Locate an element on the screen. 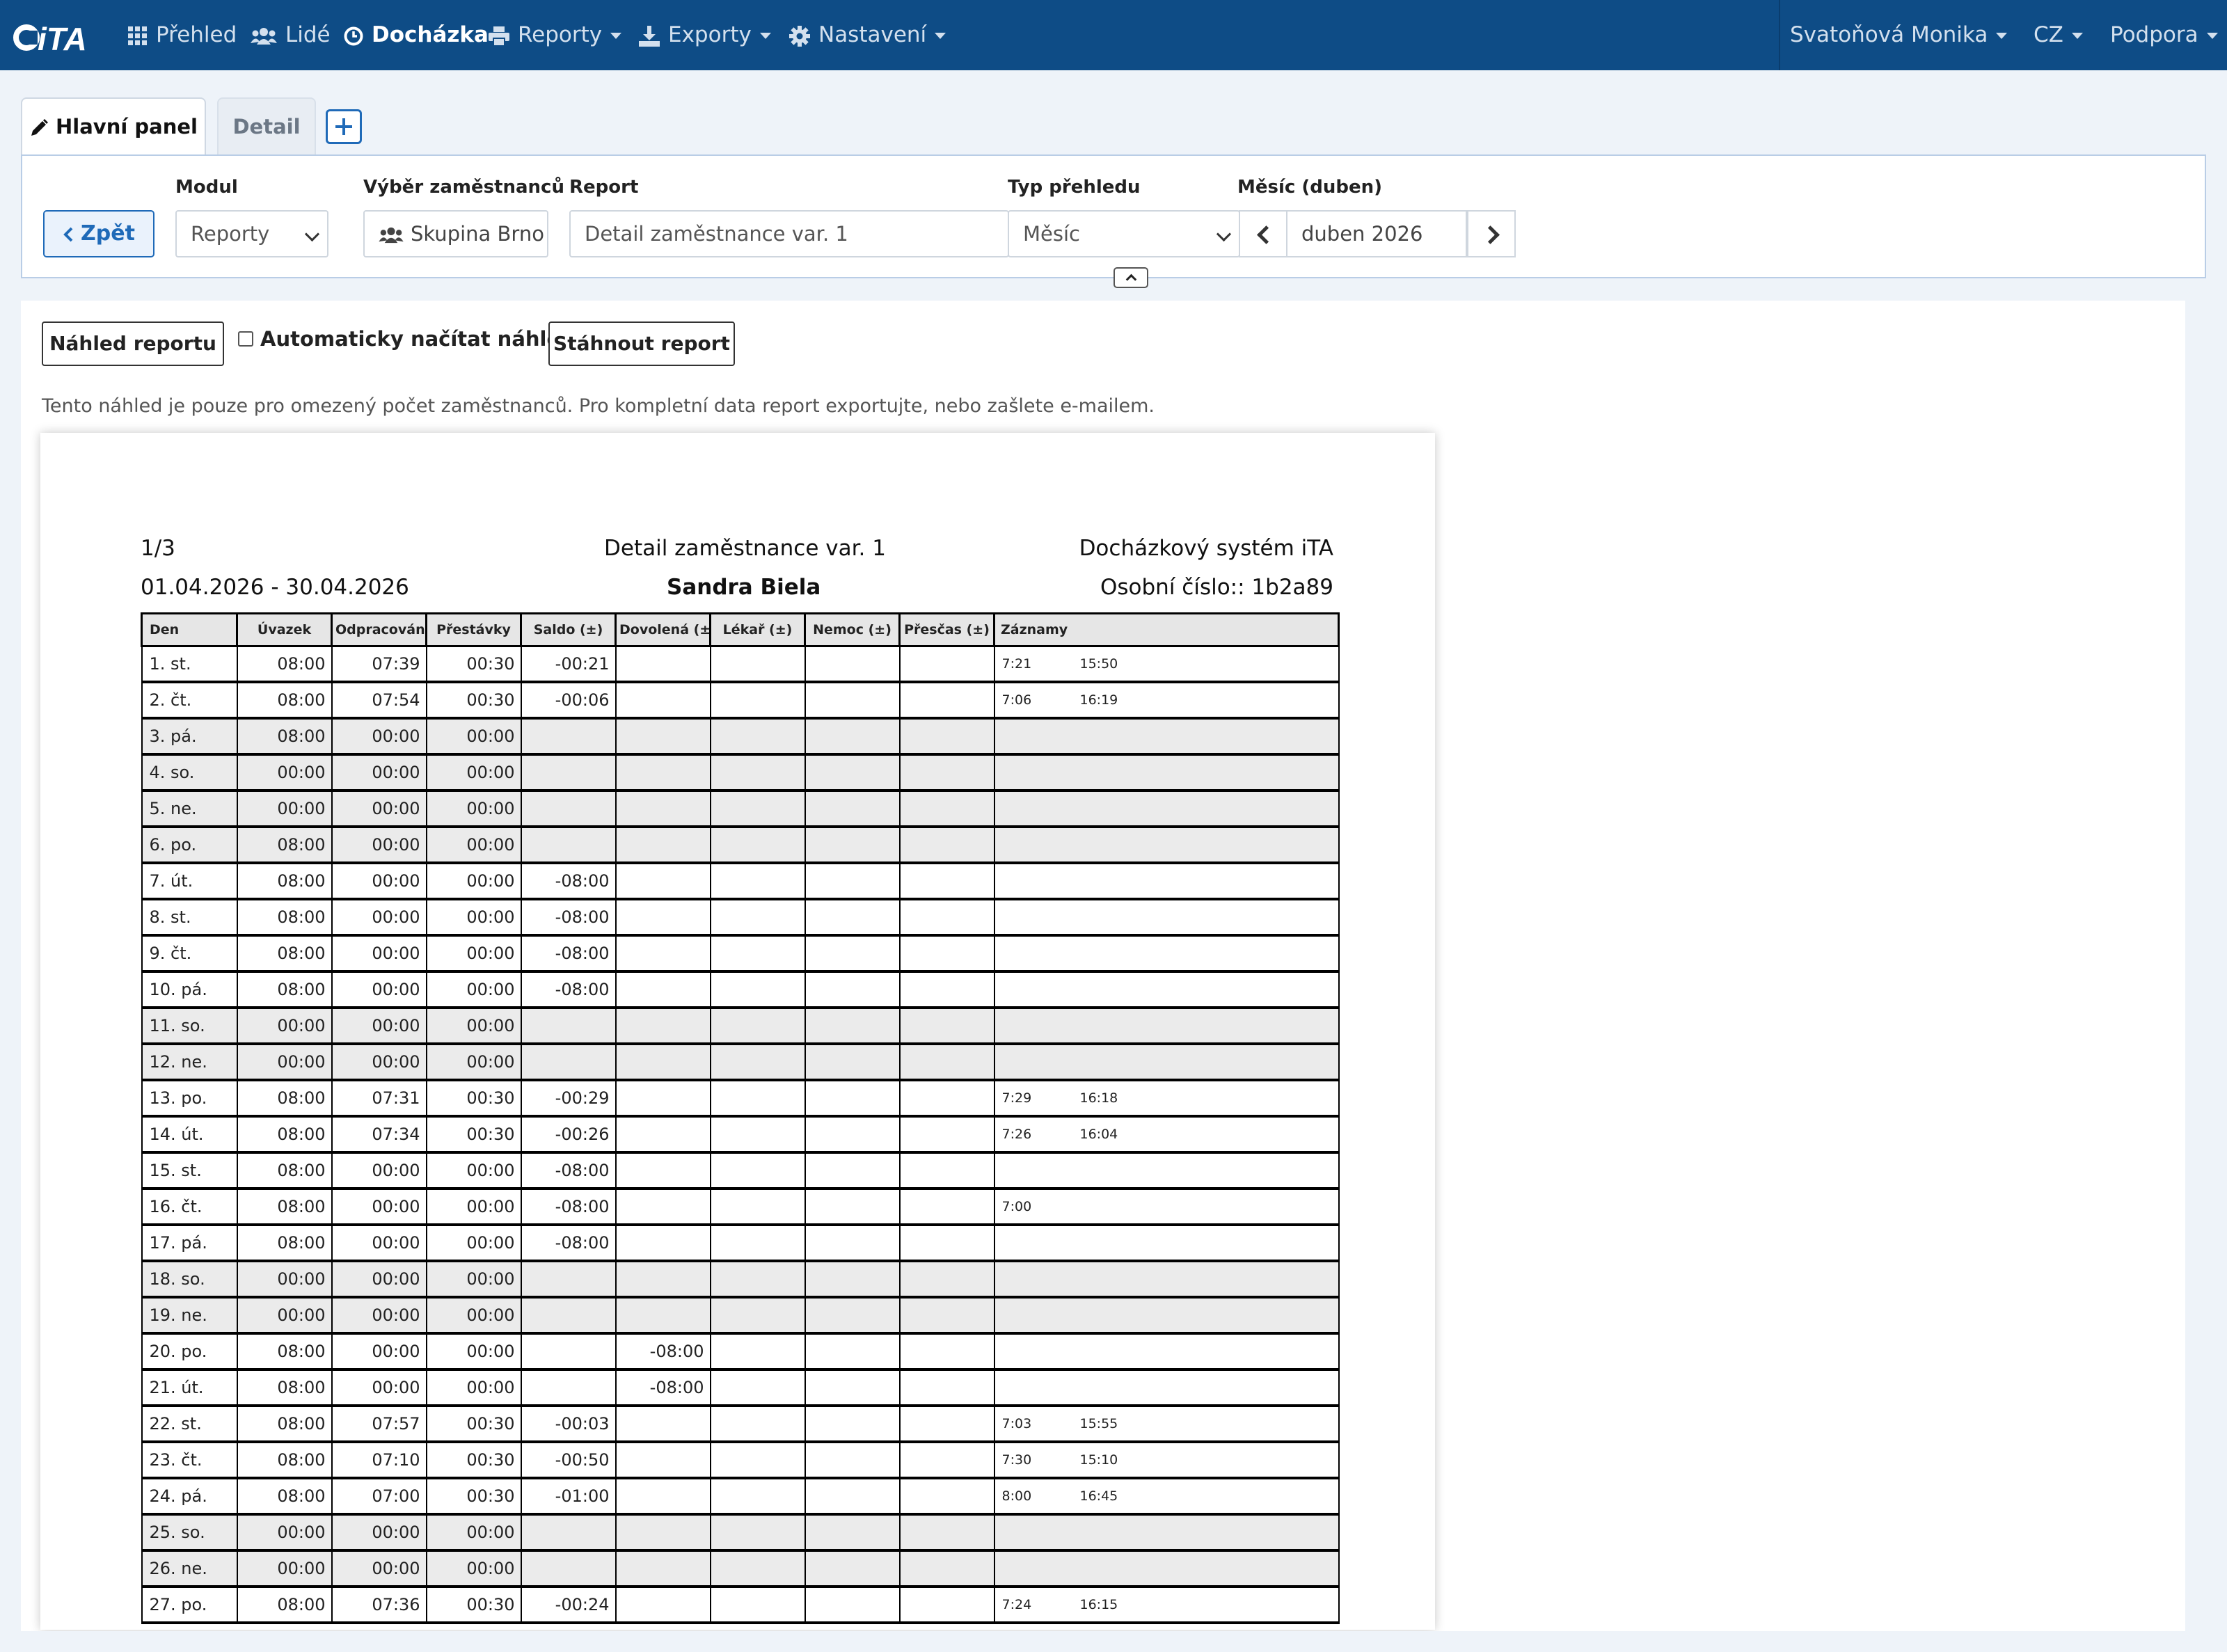 Image resolution: width=2227 pixels, height=1652 pixels. nav-lide-label: Lidé is located at coordinates (308, 34).